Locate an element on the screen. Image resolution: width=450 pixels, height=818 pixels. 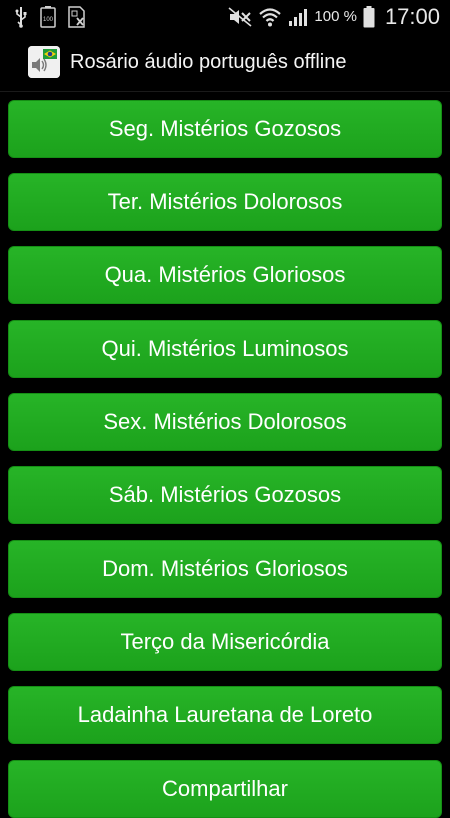
battery-status-icon: 100 is located at coordinates (48, 17).